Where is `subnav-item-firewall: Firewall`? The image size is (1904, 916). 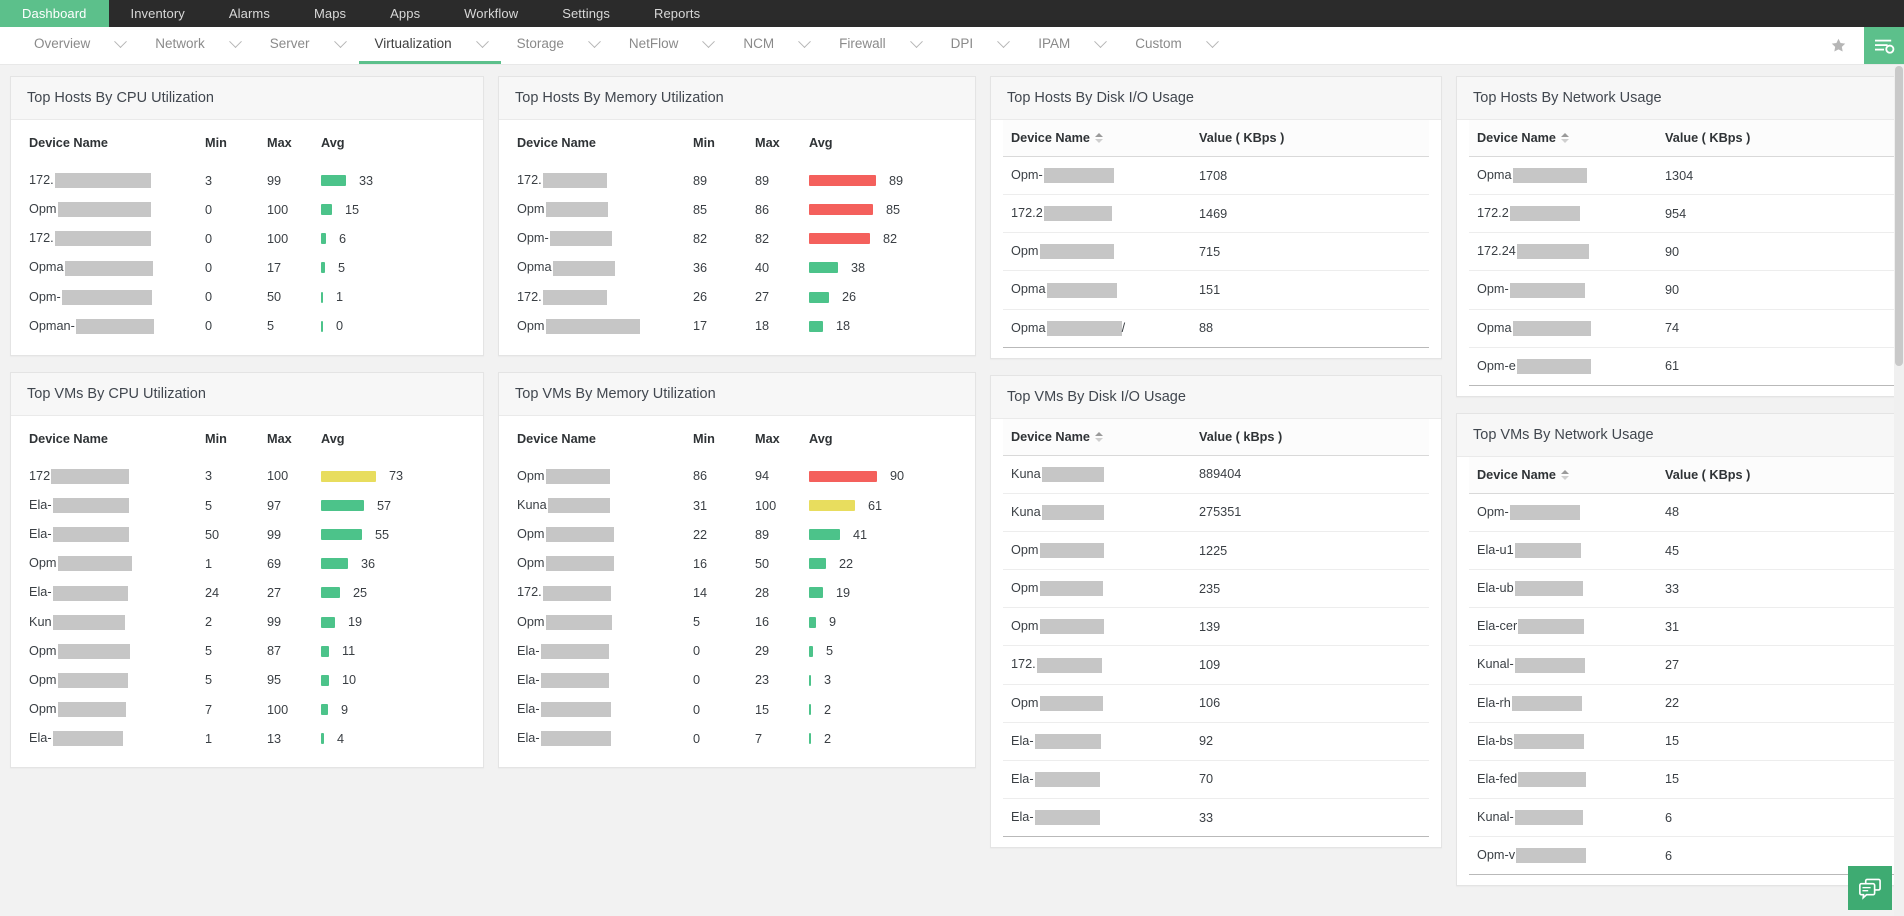 subnav-item-firewall: Firewall is located at coordinates (879, 45).